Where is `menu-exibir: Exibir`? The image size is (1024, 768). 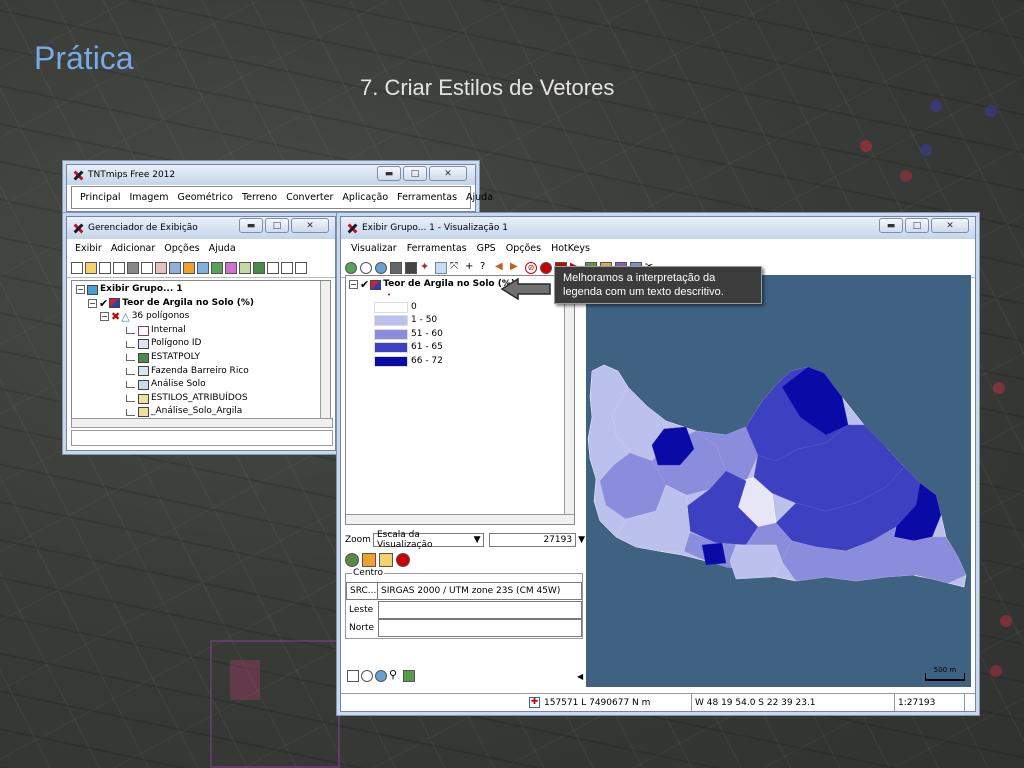
menu-exibir: Exibir is located at coordinates (88, 248).